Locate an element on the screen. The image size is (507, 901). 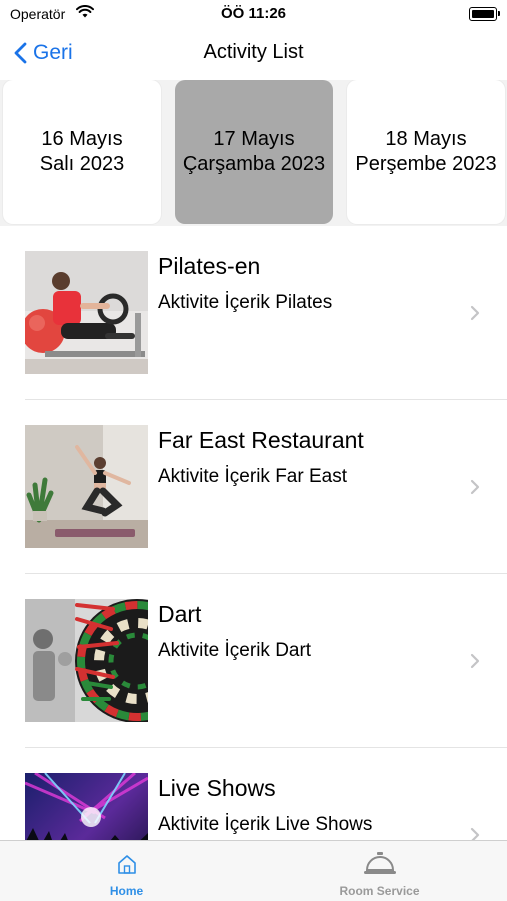
concert-photo is located at coordinates (86, 806).